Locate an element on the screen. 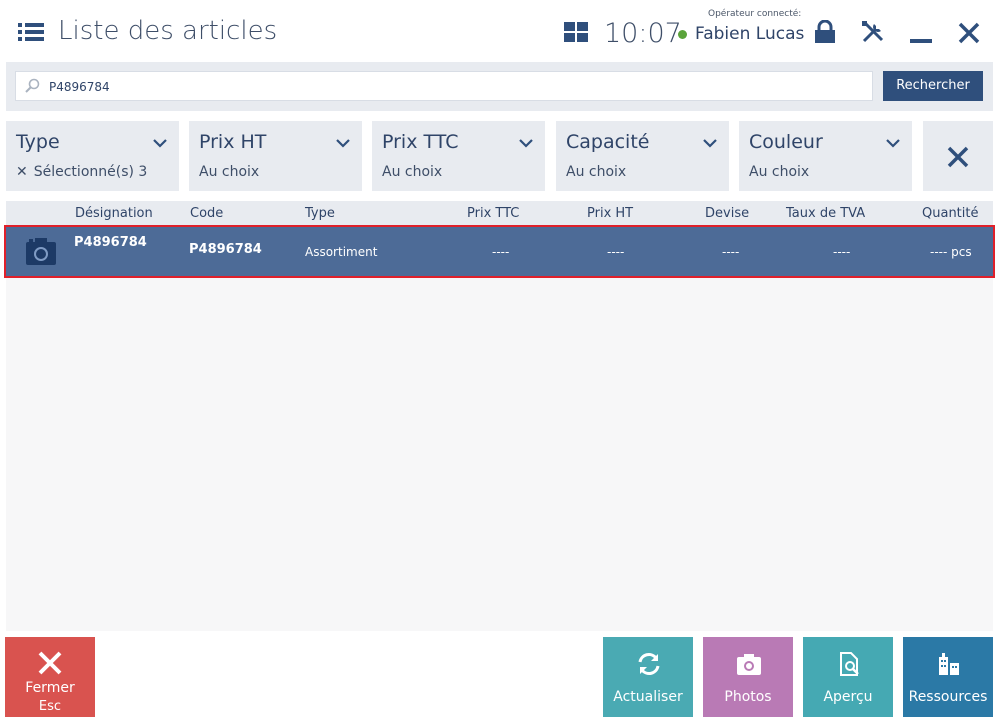 This screenshot has width=998, height=719. clear-filters-button is located at coordinates (958, 156).